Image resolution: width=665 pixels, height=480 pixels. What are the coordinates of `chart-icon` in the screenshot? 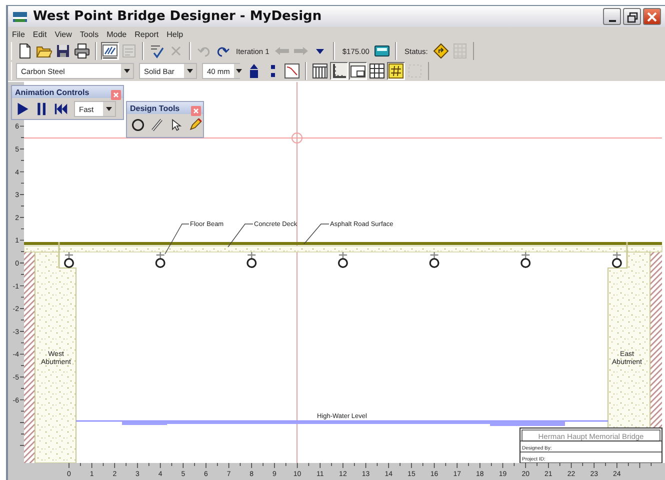 It's located at (292, 71).